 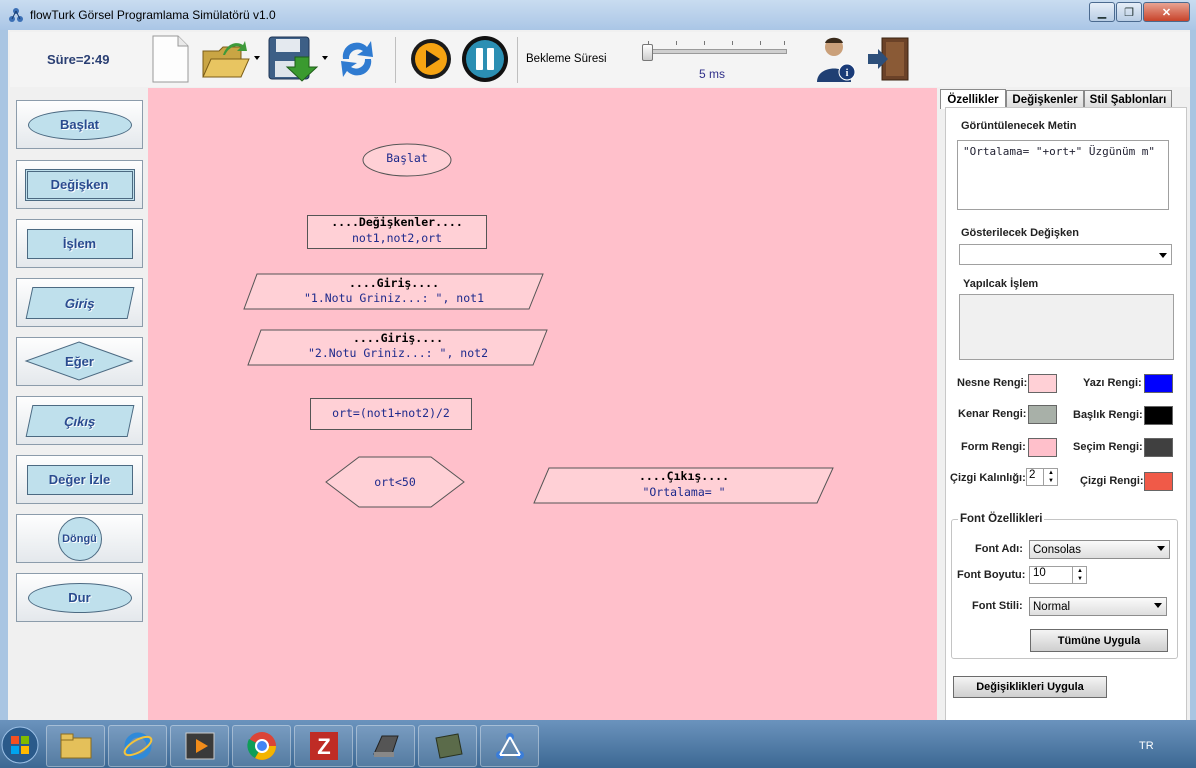 I want to click on apply-all-button: Tümüne Uygula, so click(x=1099, y=640).